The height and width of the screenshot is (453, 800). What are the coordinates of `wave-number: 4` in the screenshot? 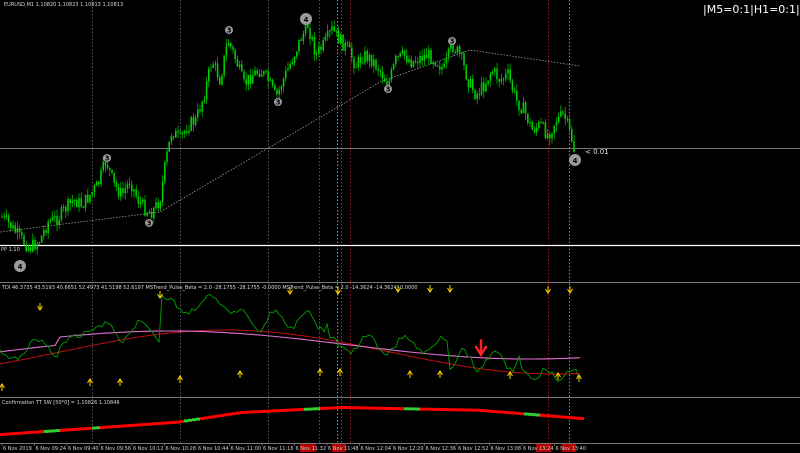 It's located at (20, 267).